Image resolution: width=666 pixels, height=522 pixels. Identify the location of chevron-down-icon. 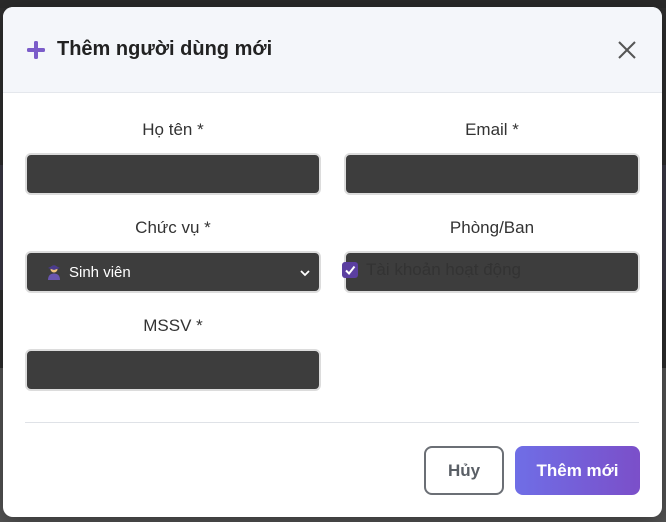
(305, 272).